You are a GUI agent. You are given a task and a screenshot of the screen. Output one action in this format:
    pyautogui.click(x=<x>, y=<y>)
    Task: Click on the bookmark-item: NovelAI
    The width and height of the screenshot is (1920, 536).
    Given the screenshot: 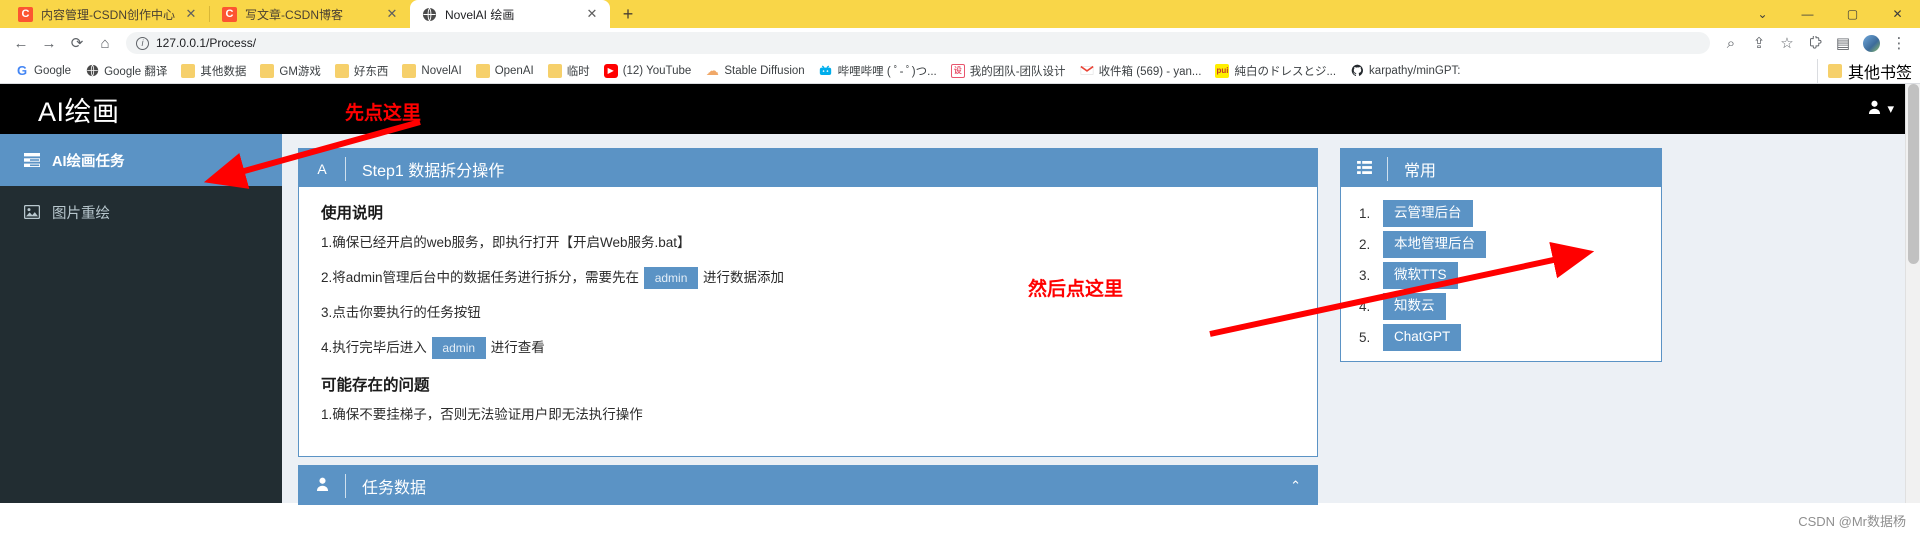 What is the action you would take?
    pyautogui.click(x=431, y=71)
    